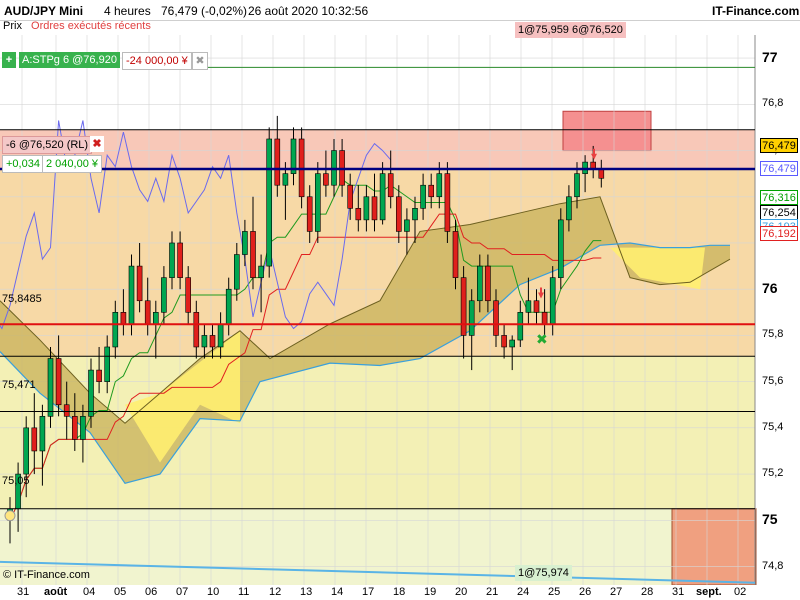 Image resolution: width=800 pixels, height=600 pixels. I want to click on pnl-points: +0,034, so click(23, 164).